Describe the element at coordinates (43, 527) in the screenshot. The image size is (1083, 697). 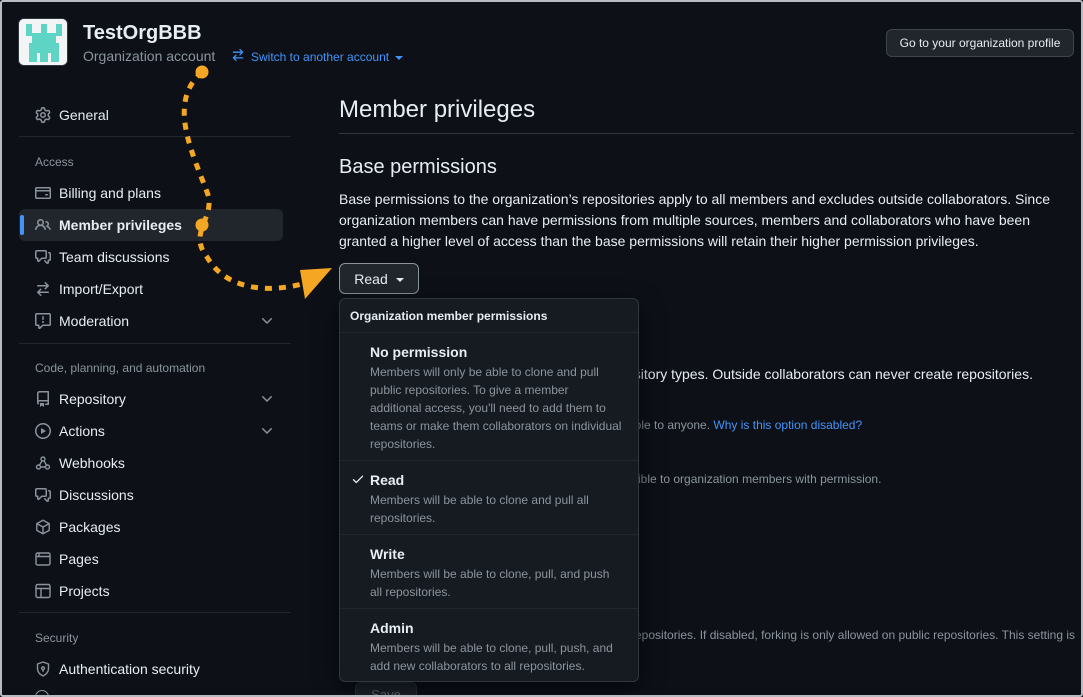
I see `package-icon` at that location.